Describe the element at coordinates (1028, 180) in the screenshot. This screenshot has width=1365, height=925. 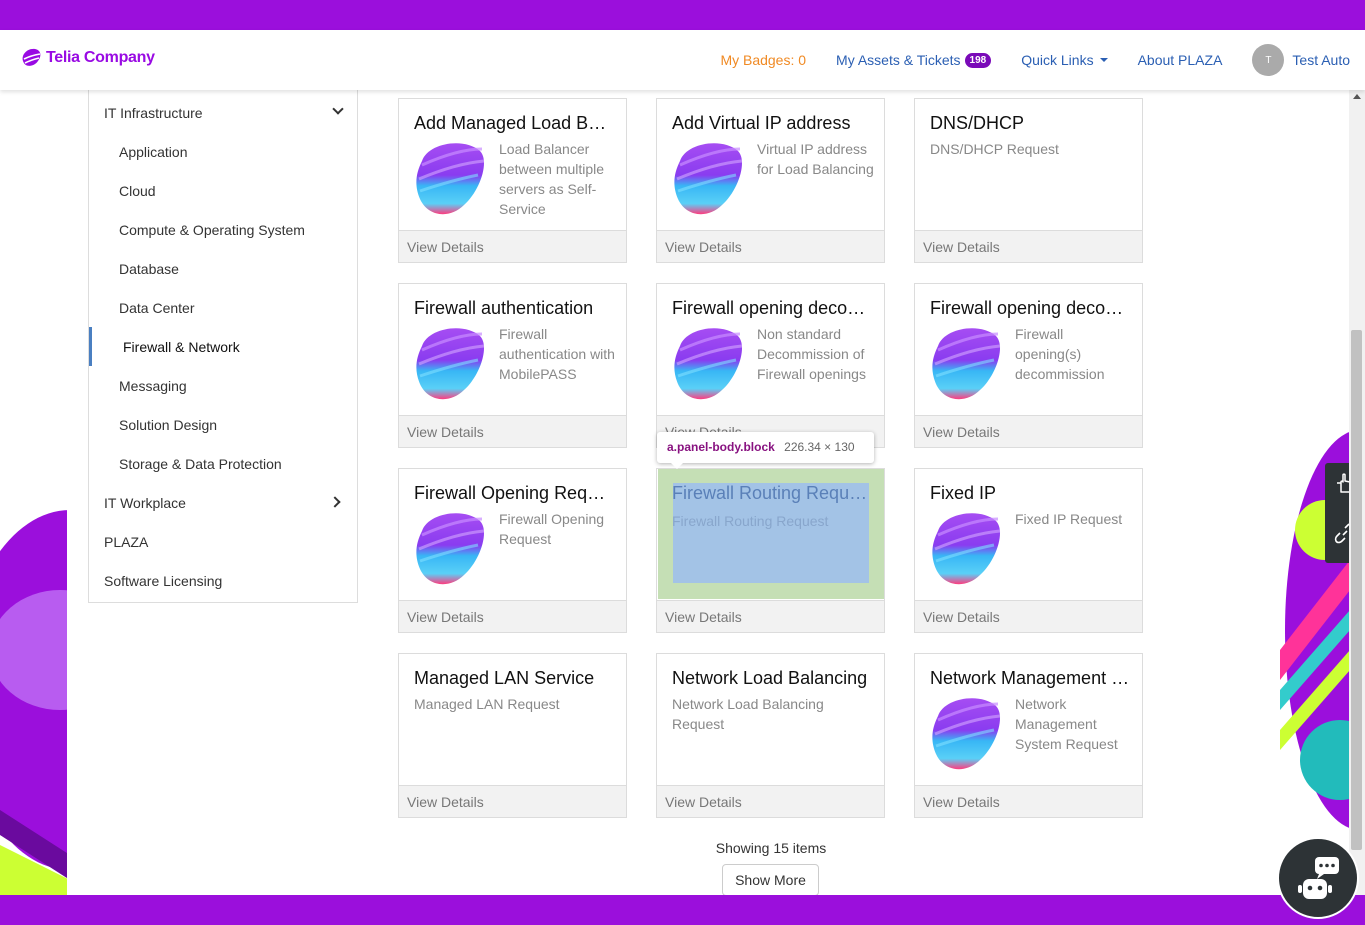
I see `catalog-card: DNS/DHCP DNS/DHCP Request View Details` at that location.